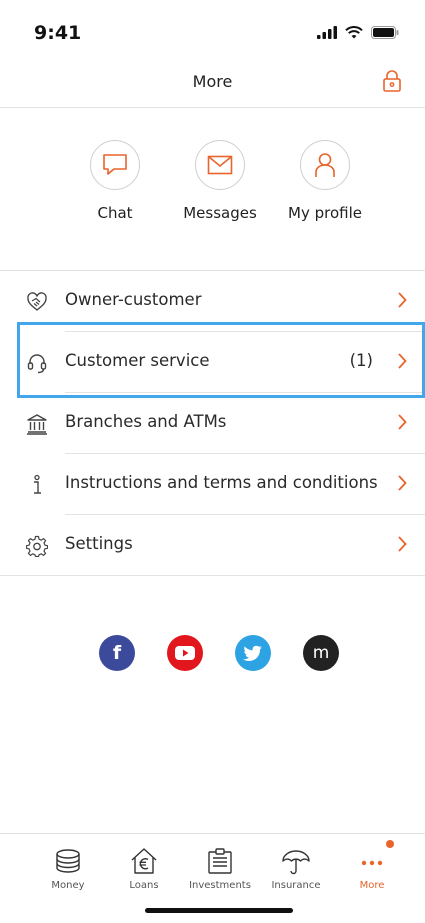 The image size is (425, 923). Describe the element at coordinates (37, 484) in the screenshot. I see `info-icon` at that location.